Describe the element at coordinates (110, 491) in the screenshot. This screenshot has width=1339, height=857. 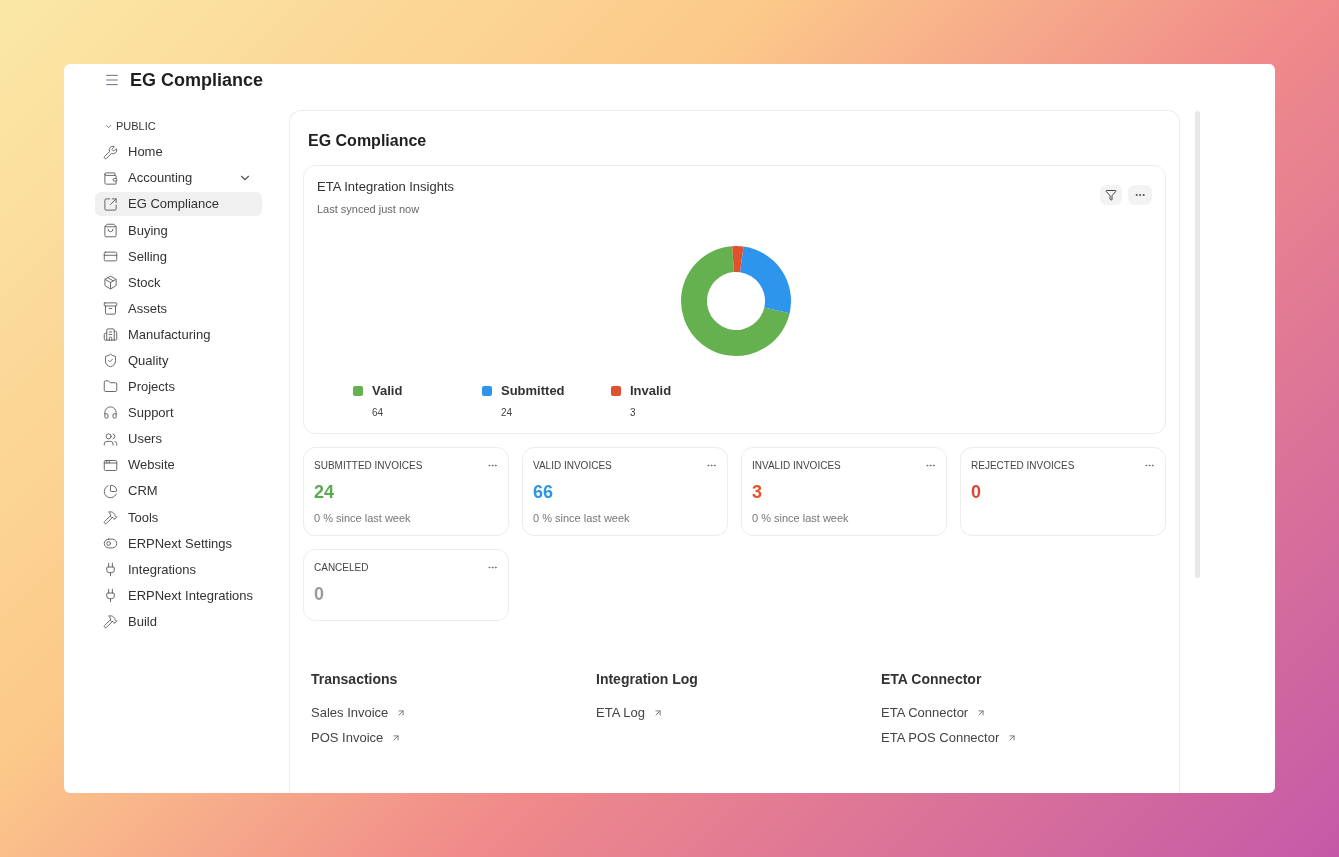
I see `pie-chart-icon` at that location.